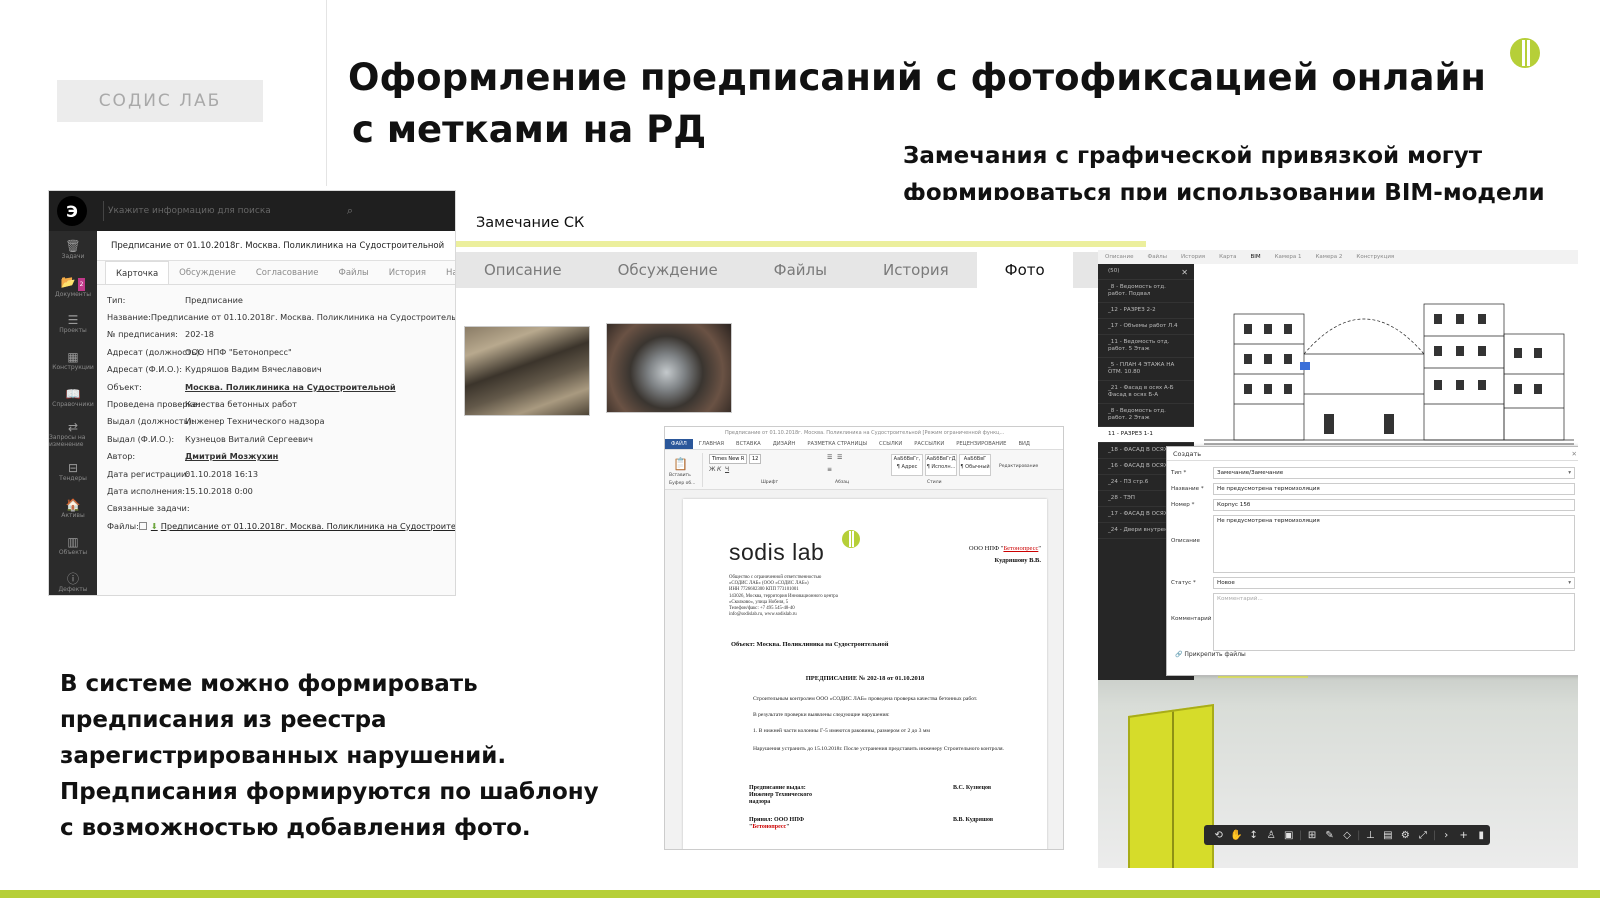 The image size is (1600, 898). I want to click on model-tree-icon: ⊥, so click(1371, 835).